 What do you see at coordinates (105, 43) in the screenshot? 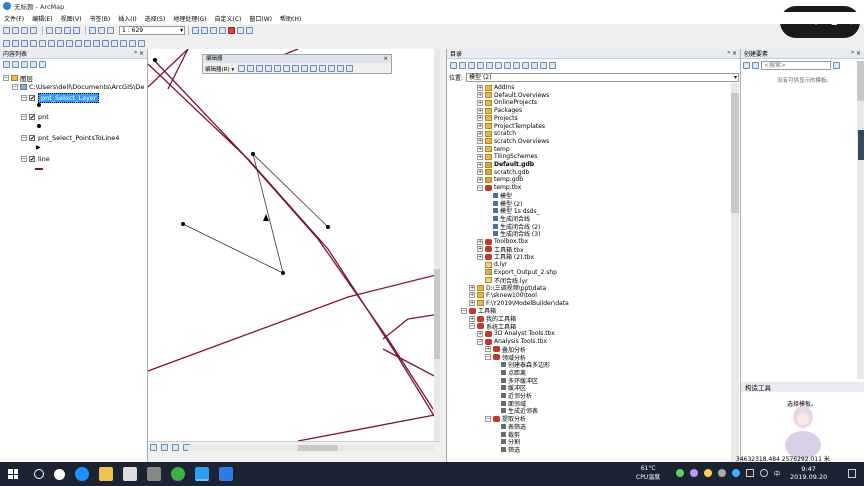
I see `identify-icon` at bounding box center [105, 43].